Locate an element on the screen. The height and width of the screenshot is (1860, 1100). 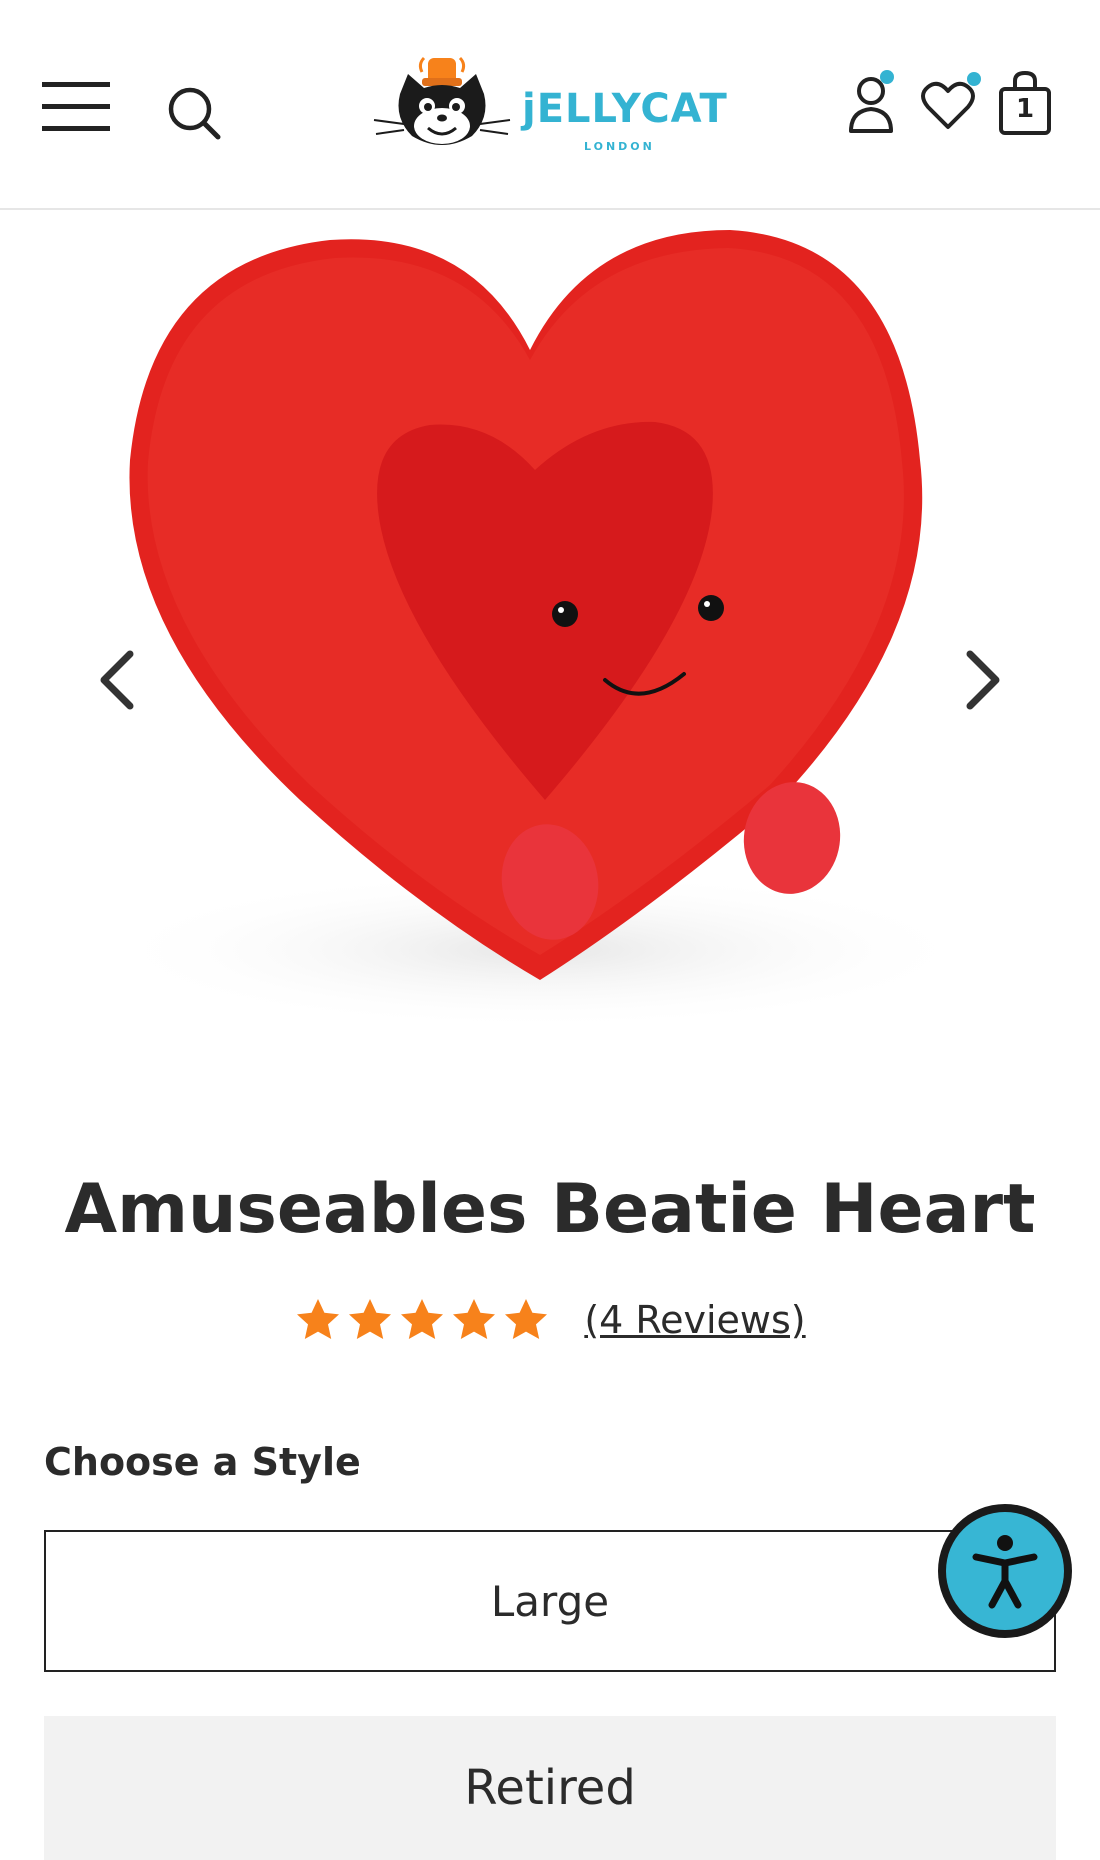
search-icon is located at coordinates (194, 113).